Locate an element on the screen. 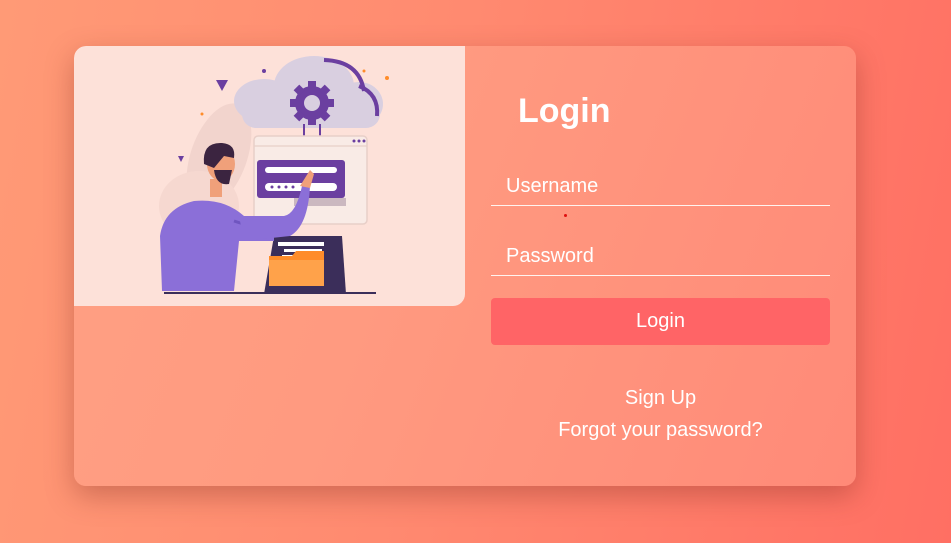 The width and height of the screenshot is (951, 543). sign-up-link: Sign Up is located at coordinates (660, 398).